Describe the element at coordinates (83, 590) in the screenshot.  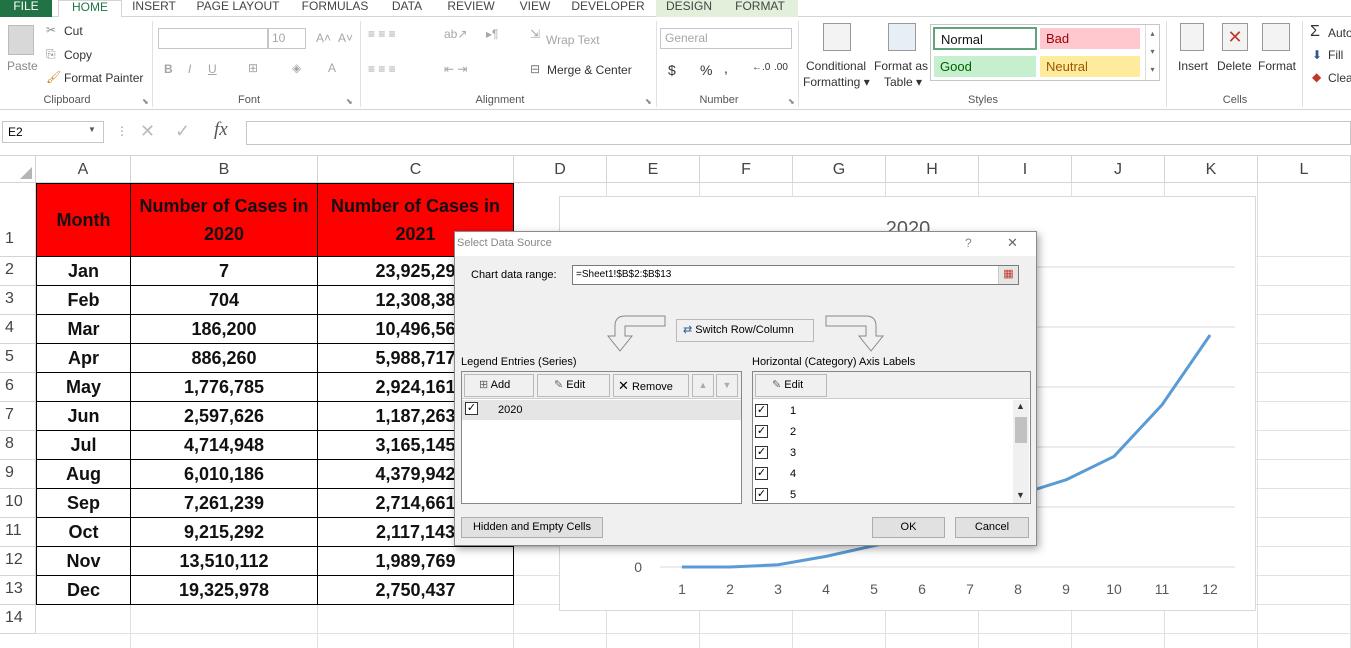
I see `table-cell: Dec` at that location.